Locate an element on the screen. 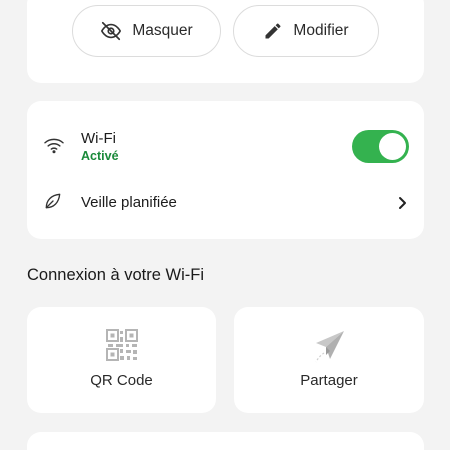 Image resolution: width=450 pixels, height=450 pixels. section-title: Connexion à votre Wi-Fi is located at coordinates (115, 275).